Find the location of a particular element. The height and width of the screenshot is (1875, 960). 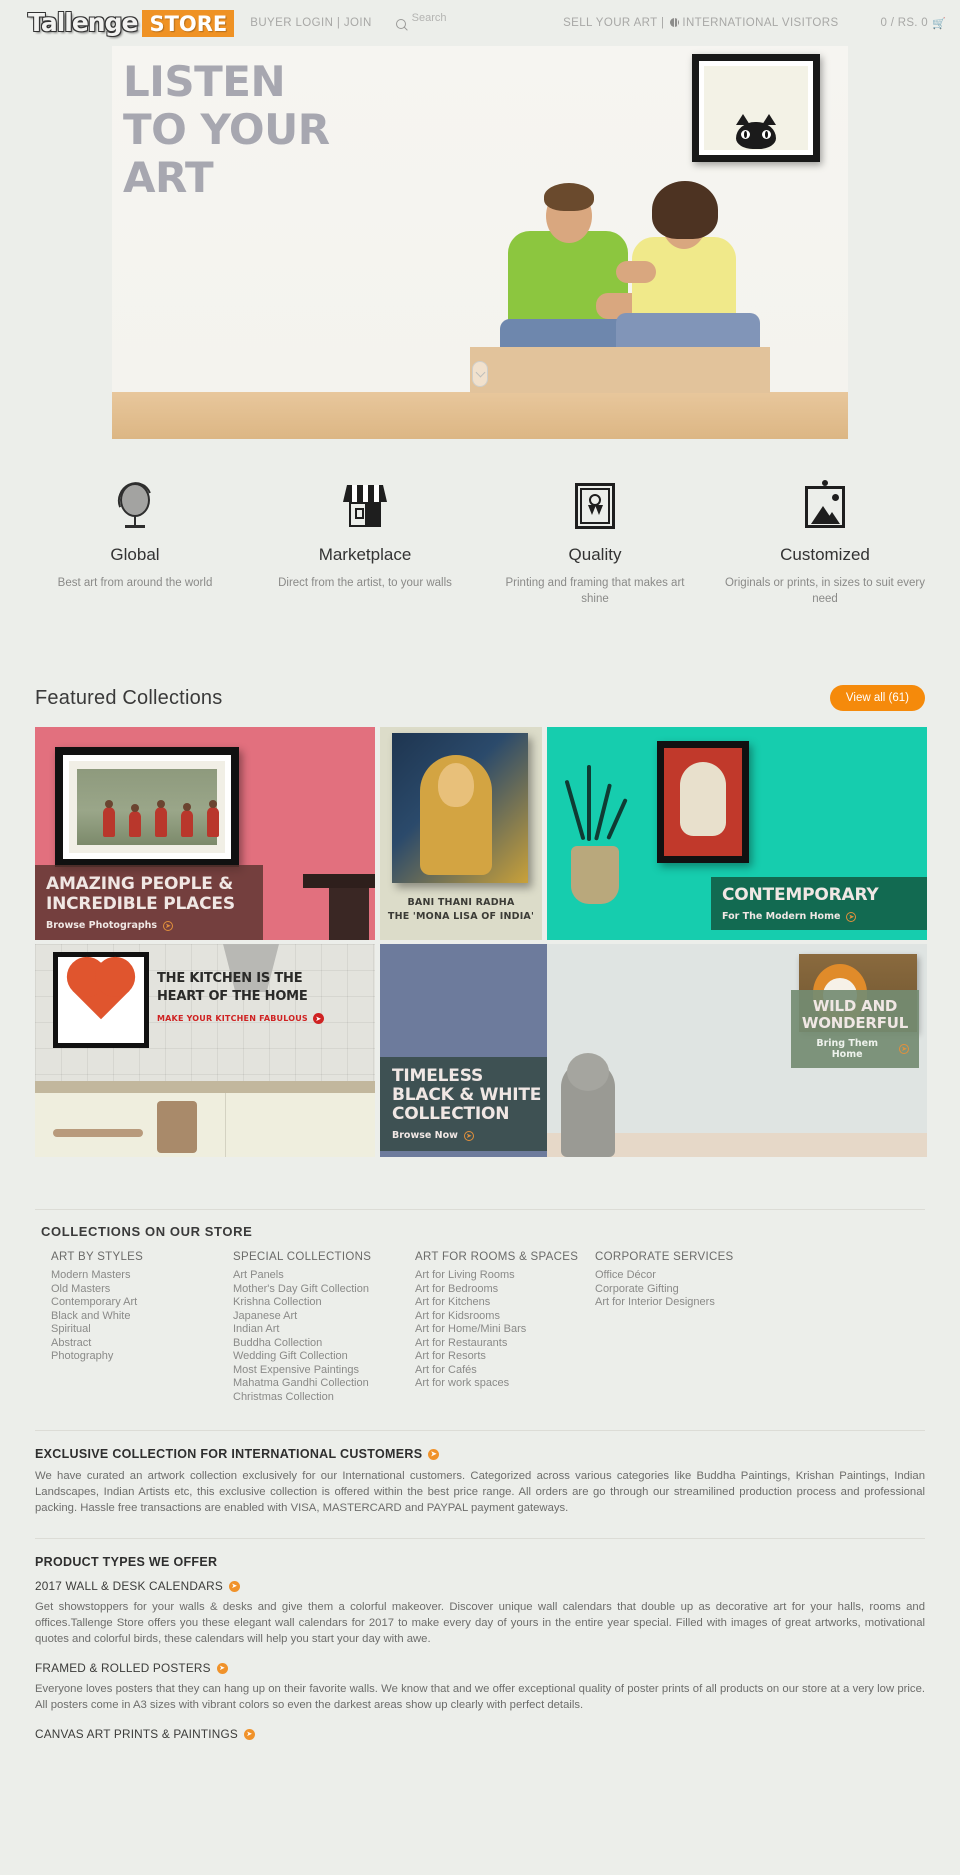

shop-icon is located at coordinates (365, 505).